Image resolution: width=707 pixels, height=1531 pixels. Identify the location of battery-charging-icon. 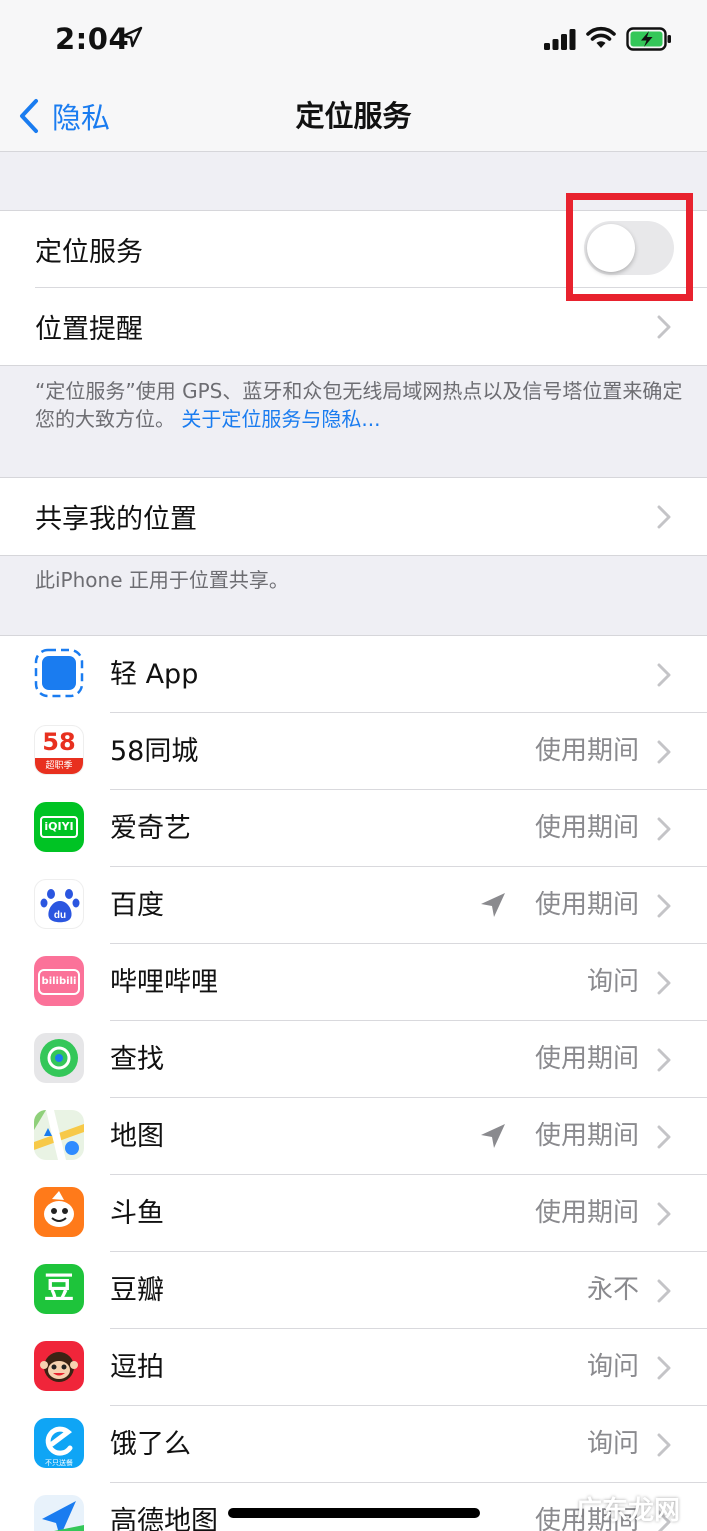
(648, 39).